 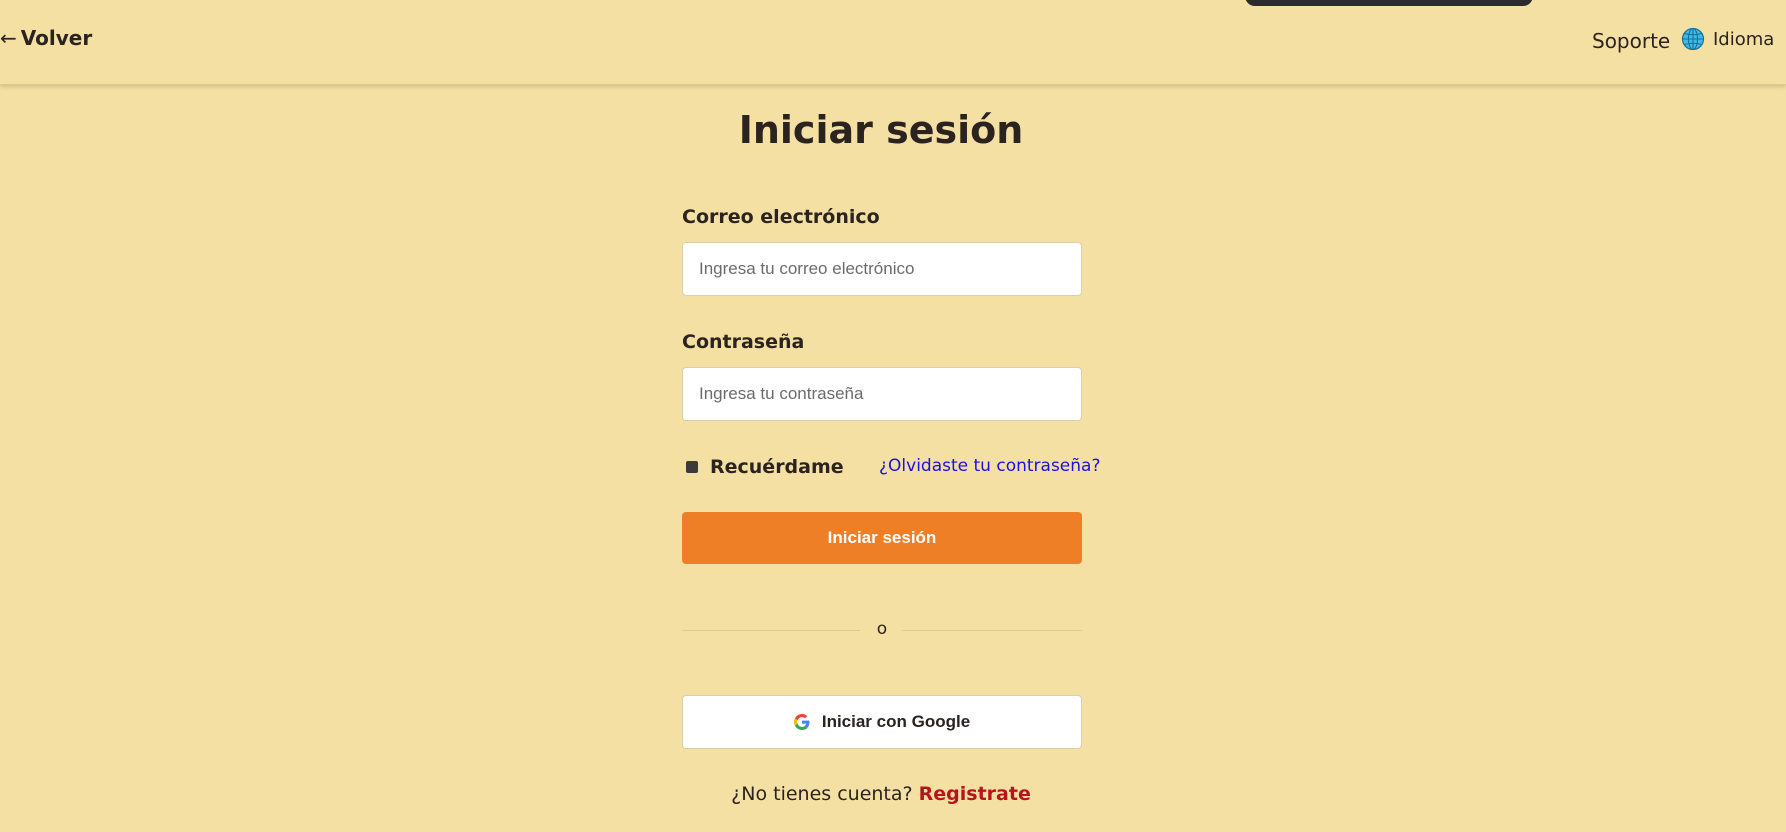 What do you see at coordinates (8, 38) in the screenshot?
I see `back-arrow-icon: ←` at bounding box center [8, 38].